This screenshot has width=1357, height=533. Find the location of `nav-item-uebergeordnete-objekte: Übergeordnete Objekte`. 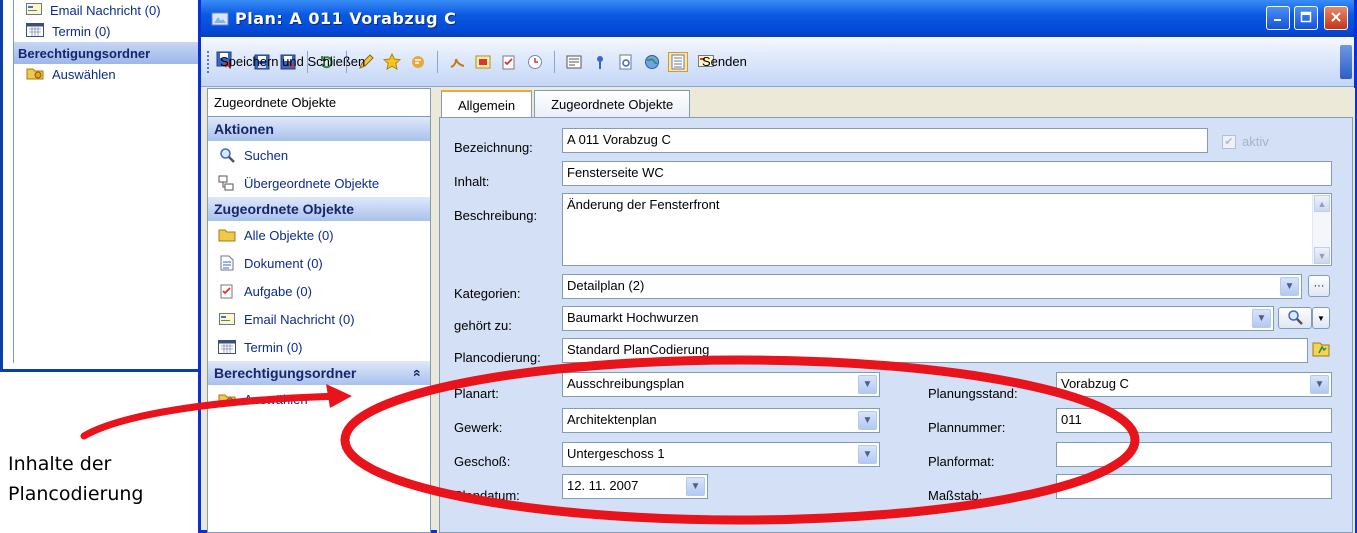

nav-item-uebergeordnete-objekte: Übergeordnete Objekte is located at coordinates (319, 183).